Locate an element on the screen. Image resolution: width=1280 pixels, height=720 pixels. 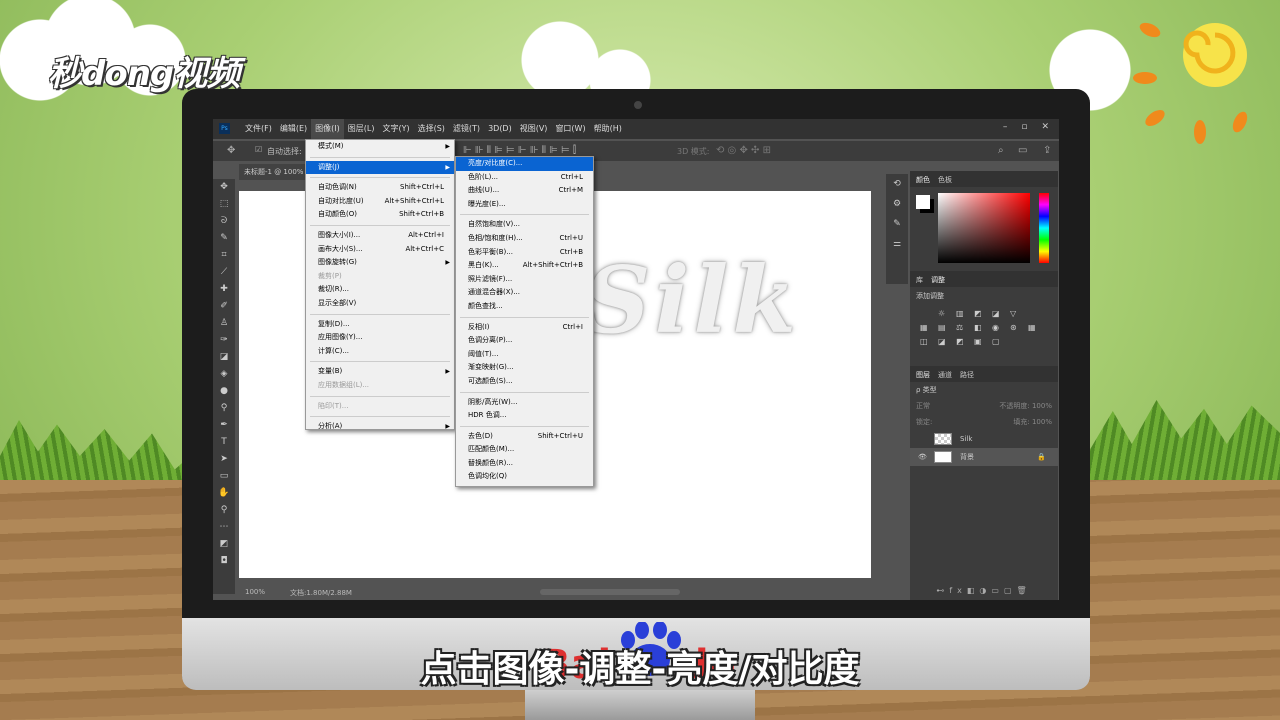
posterize-icon: ◪ is located at coordinates (944, 341).